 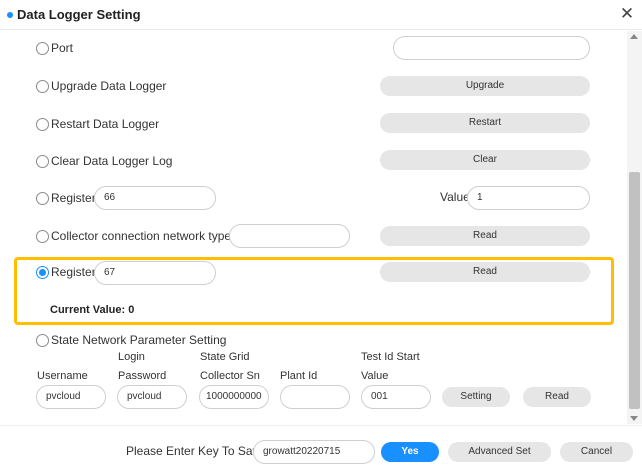 What do you see at coordinates (230, 376) in the screenshot?
I see `collector-sn-header: Collector Sn` at bounding box center [230, 376].